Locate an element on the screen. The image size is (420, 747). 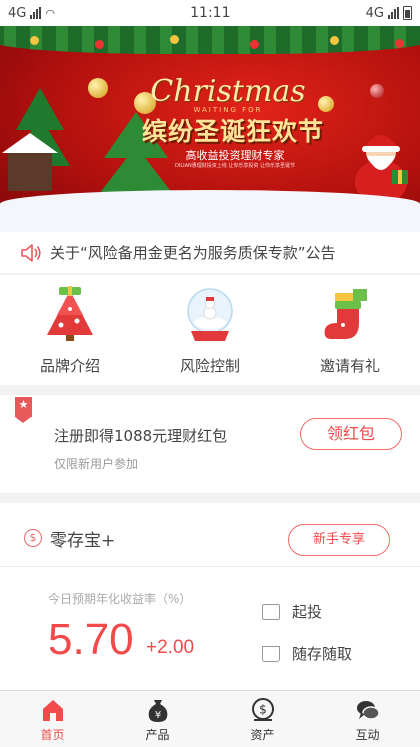
tab-assets: $ 资产 is located at coordinates (262, 719).